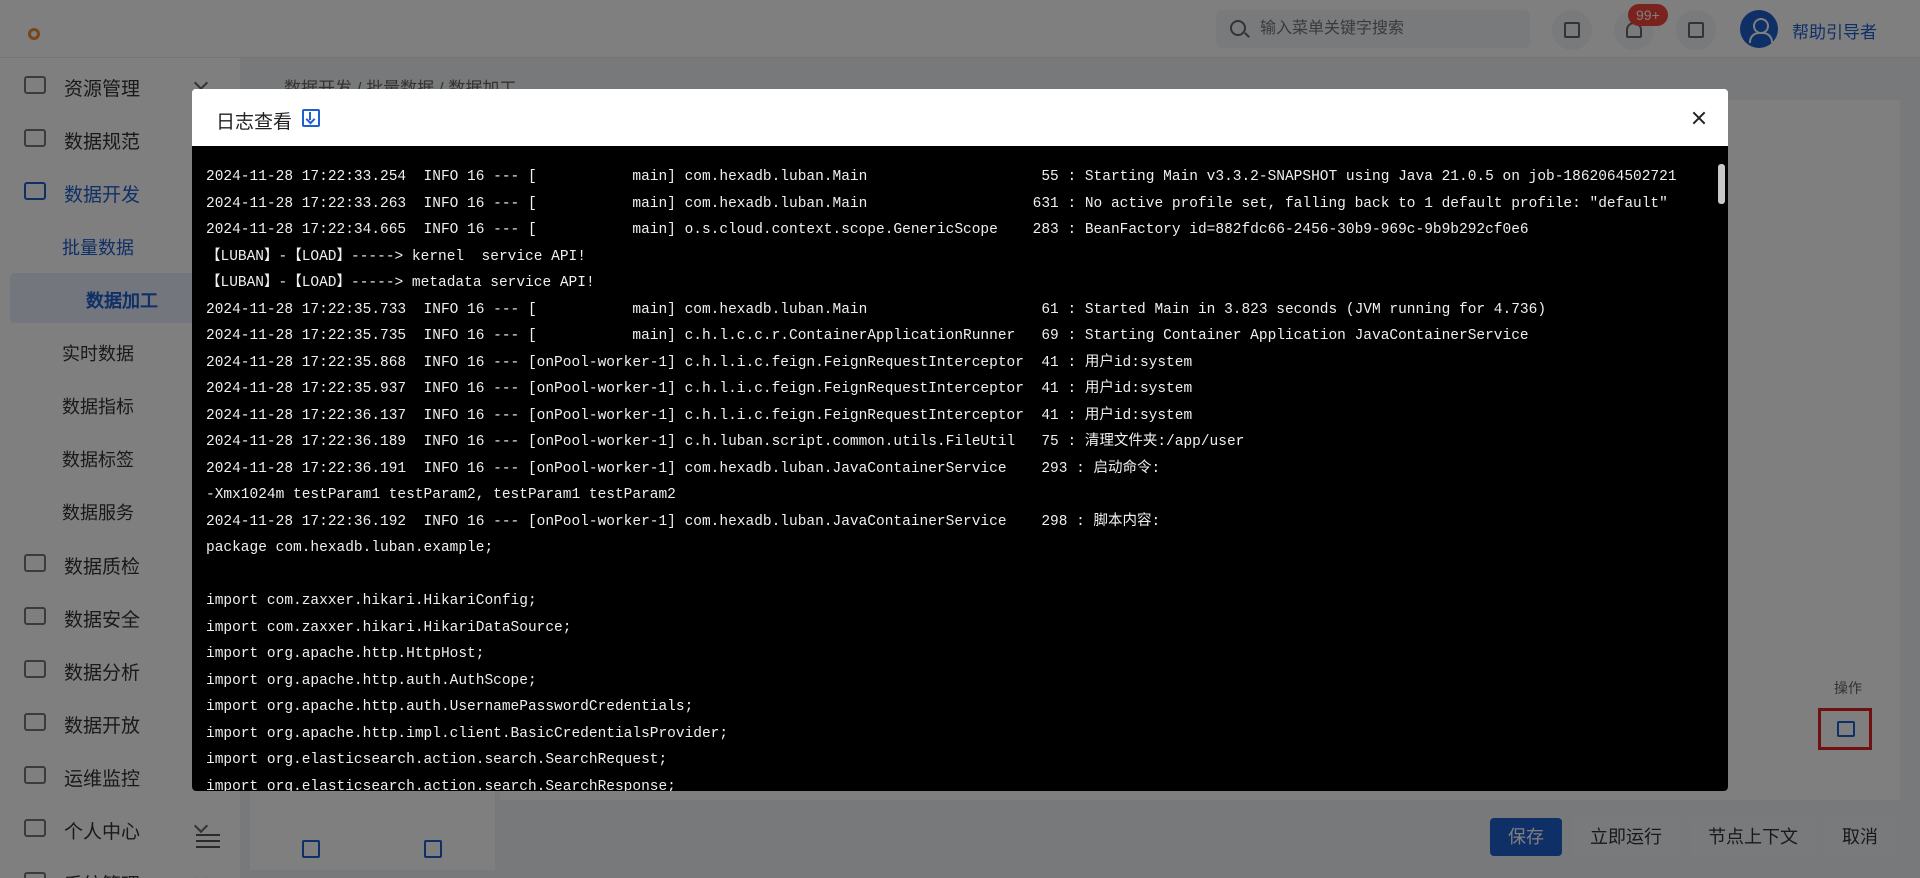 The image size is (1920, 878). Describe the element at coordinates (396, 256) in the screenshot. I see `log-line: 【LUBAN】-【LOAD】-----> kernel service API!` at that location.